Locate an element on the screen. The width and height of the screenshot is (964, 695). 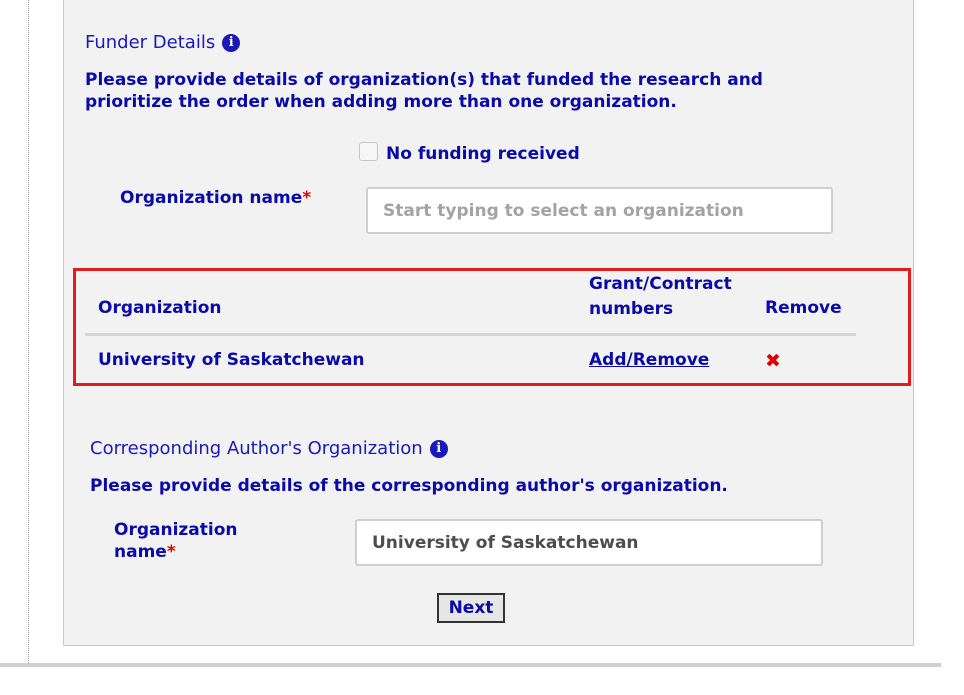
funder-org-label: Organization name* is located at coordinates (215, 198).